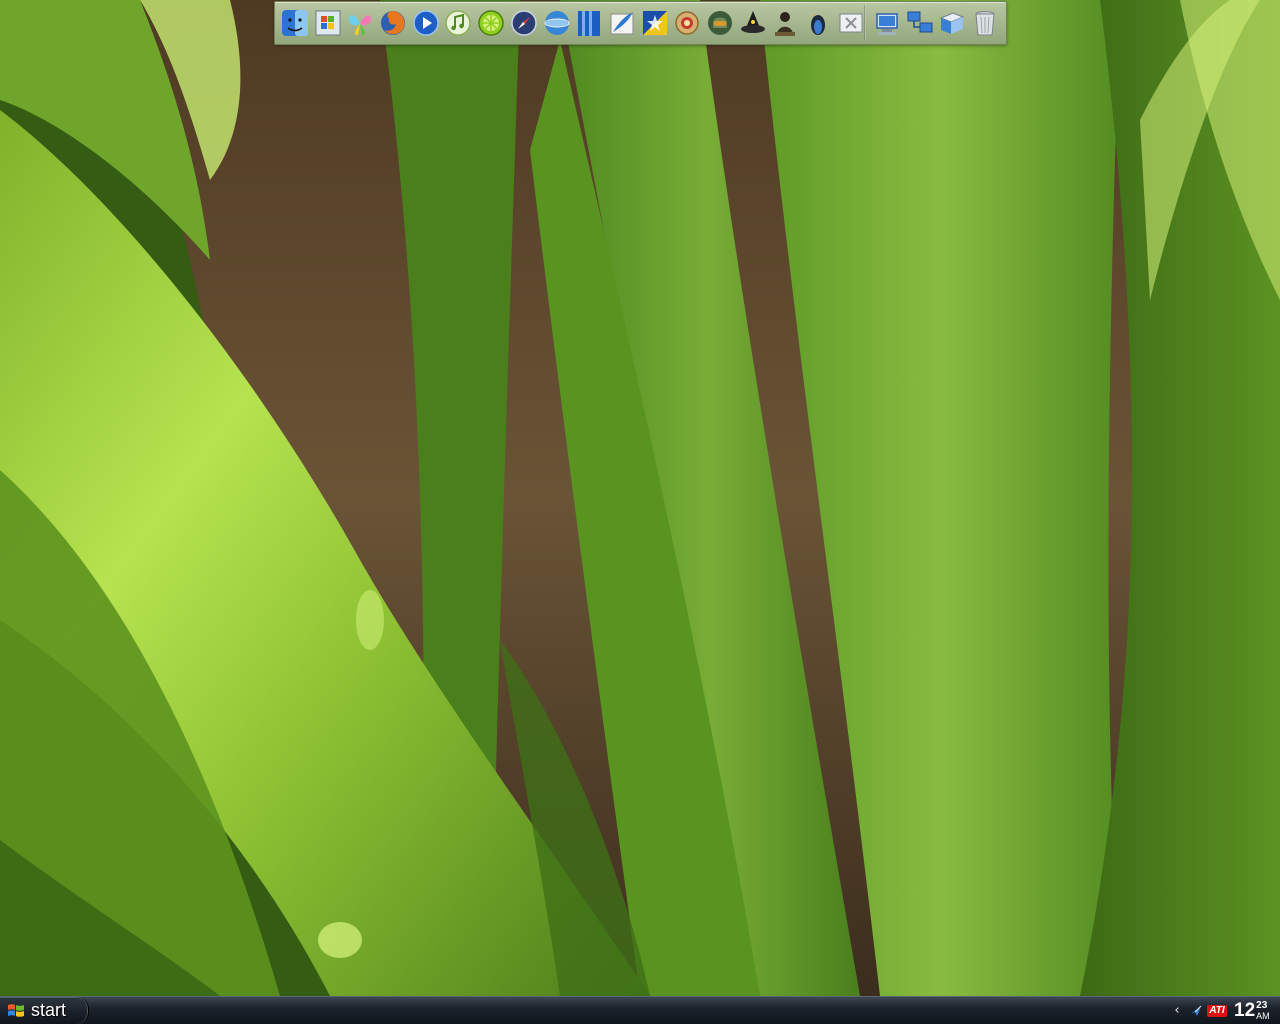 This screenshot has width=1280, height=1024. What do you see at coordinates (557, 23) in the screenshot?
I see `globe-icon` at bounding box center [557, 23].